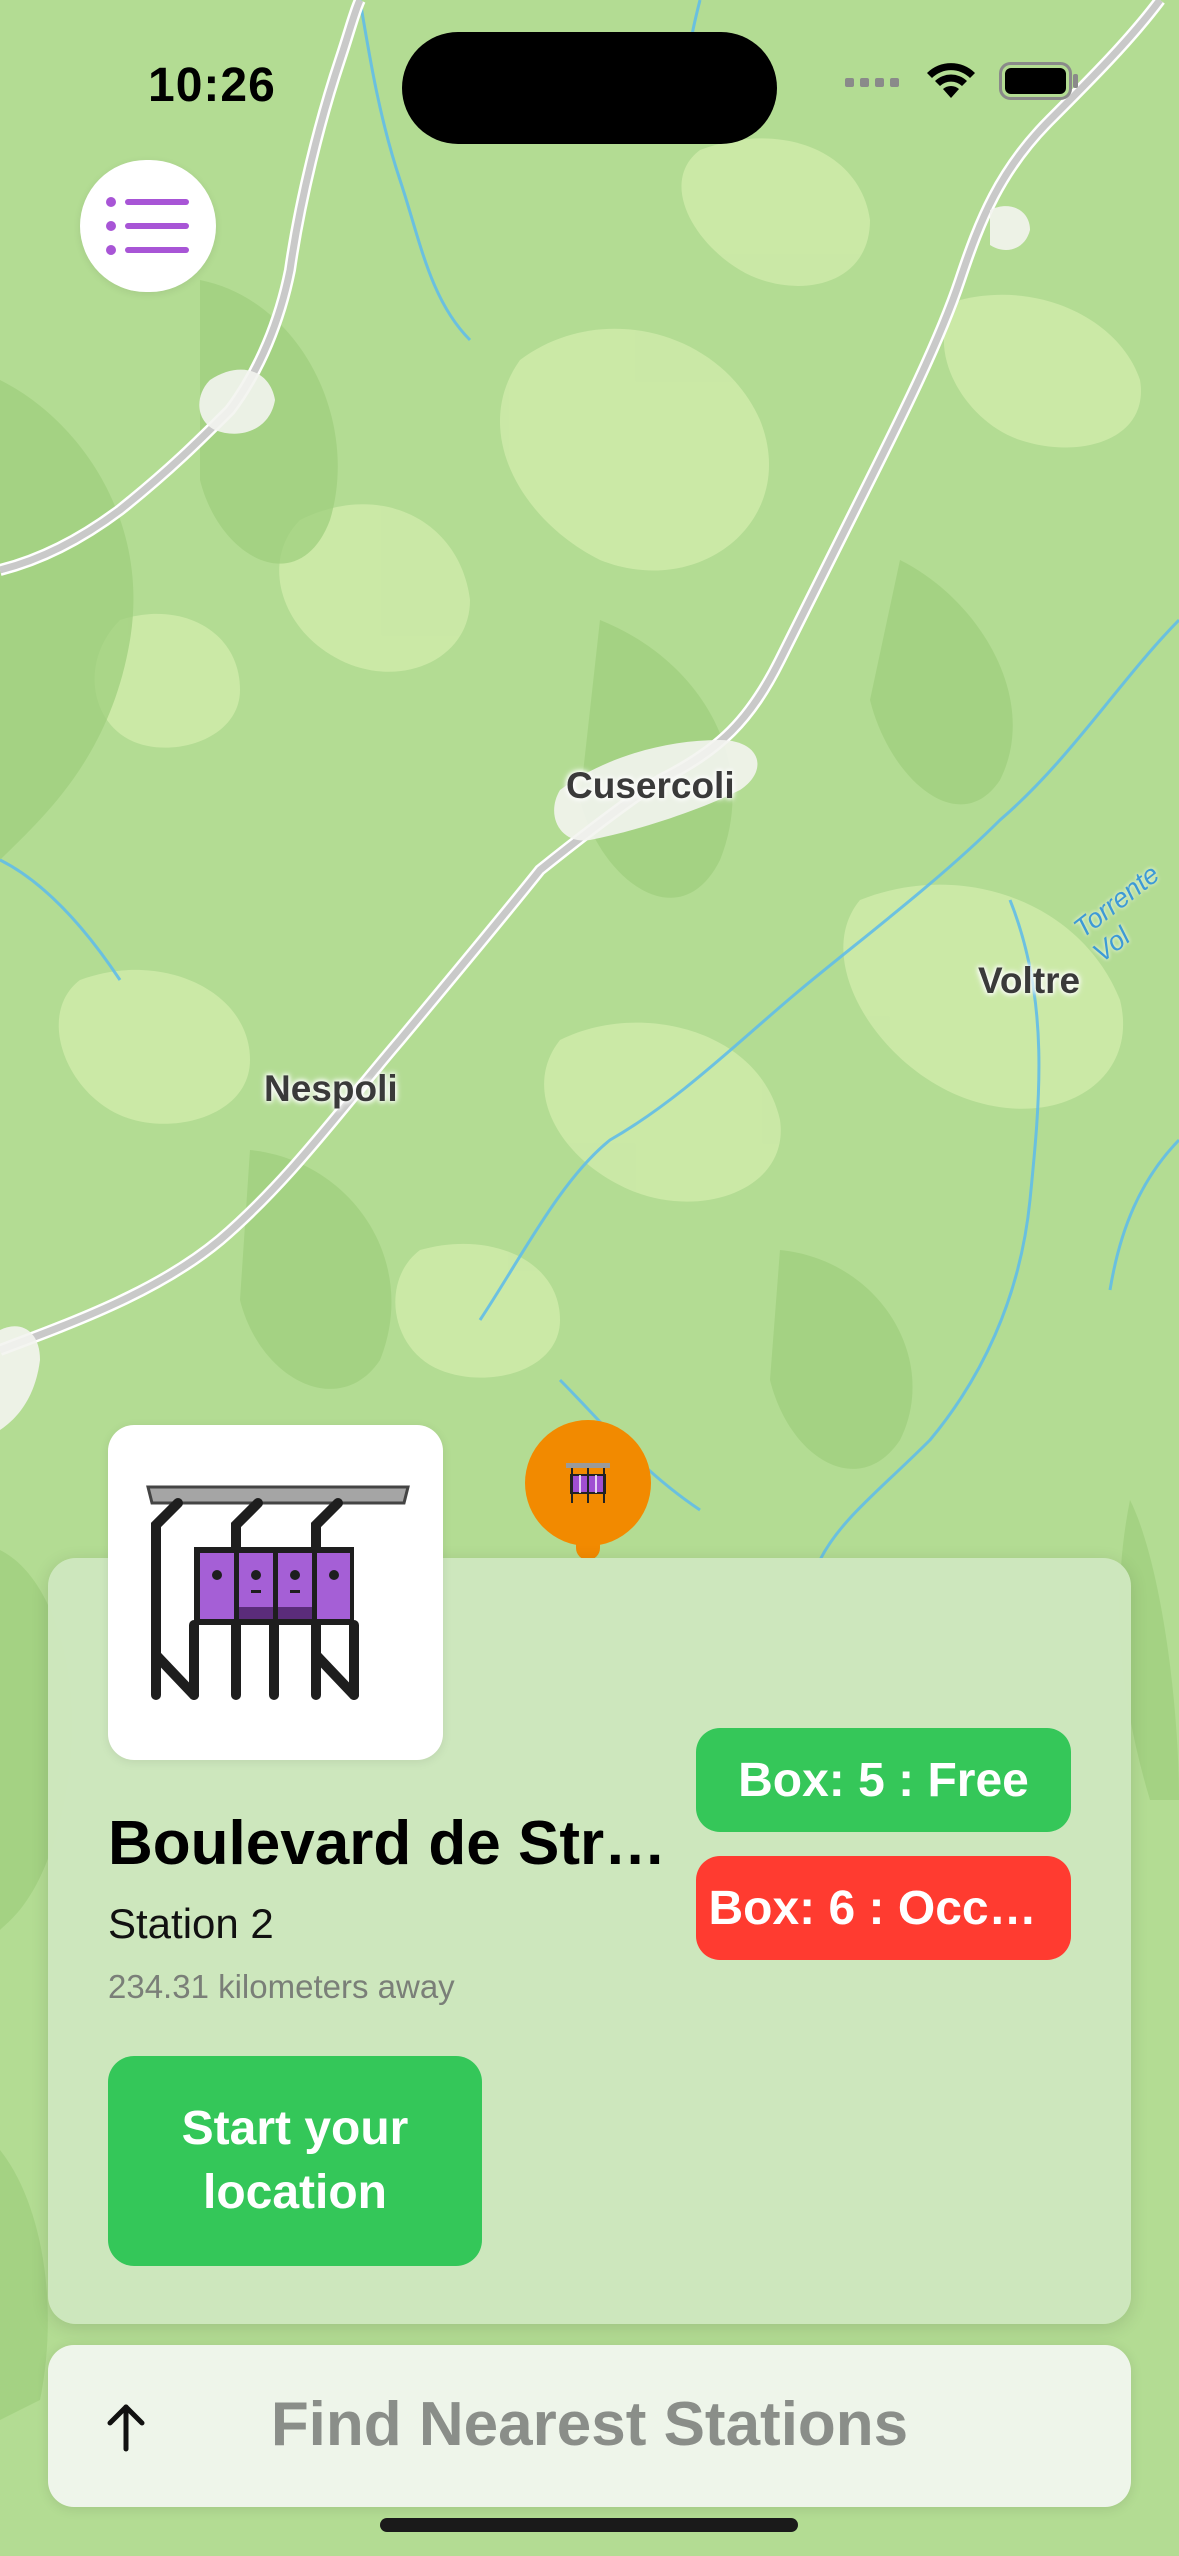 The width and height of the screenshot is (1179, 2556). Describe the element at coordinates (1038, 81) in the screenshot. I see `battery-icon` at that location.